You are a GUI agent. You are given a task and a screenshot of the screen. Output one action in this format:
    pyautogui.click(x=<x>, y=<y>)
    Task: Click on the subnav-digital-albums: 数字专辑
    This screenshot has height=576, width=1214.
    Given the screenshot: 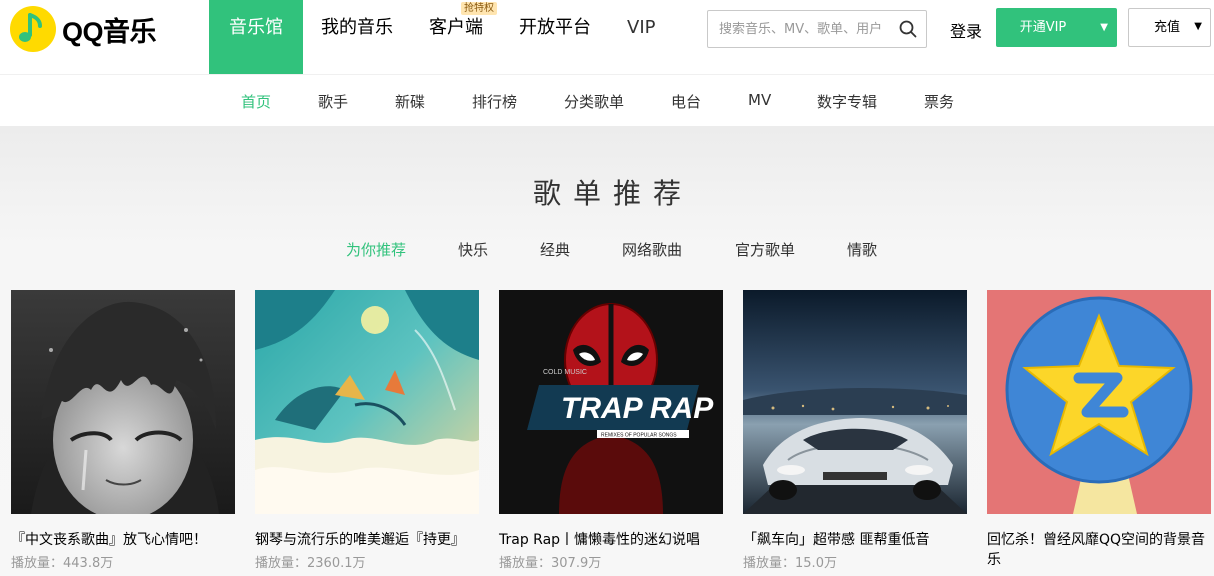 What is the action you would take?
    pyautogui.click(x=847, y=101)
    